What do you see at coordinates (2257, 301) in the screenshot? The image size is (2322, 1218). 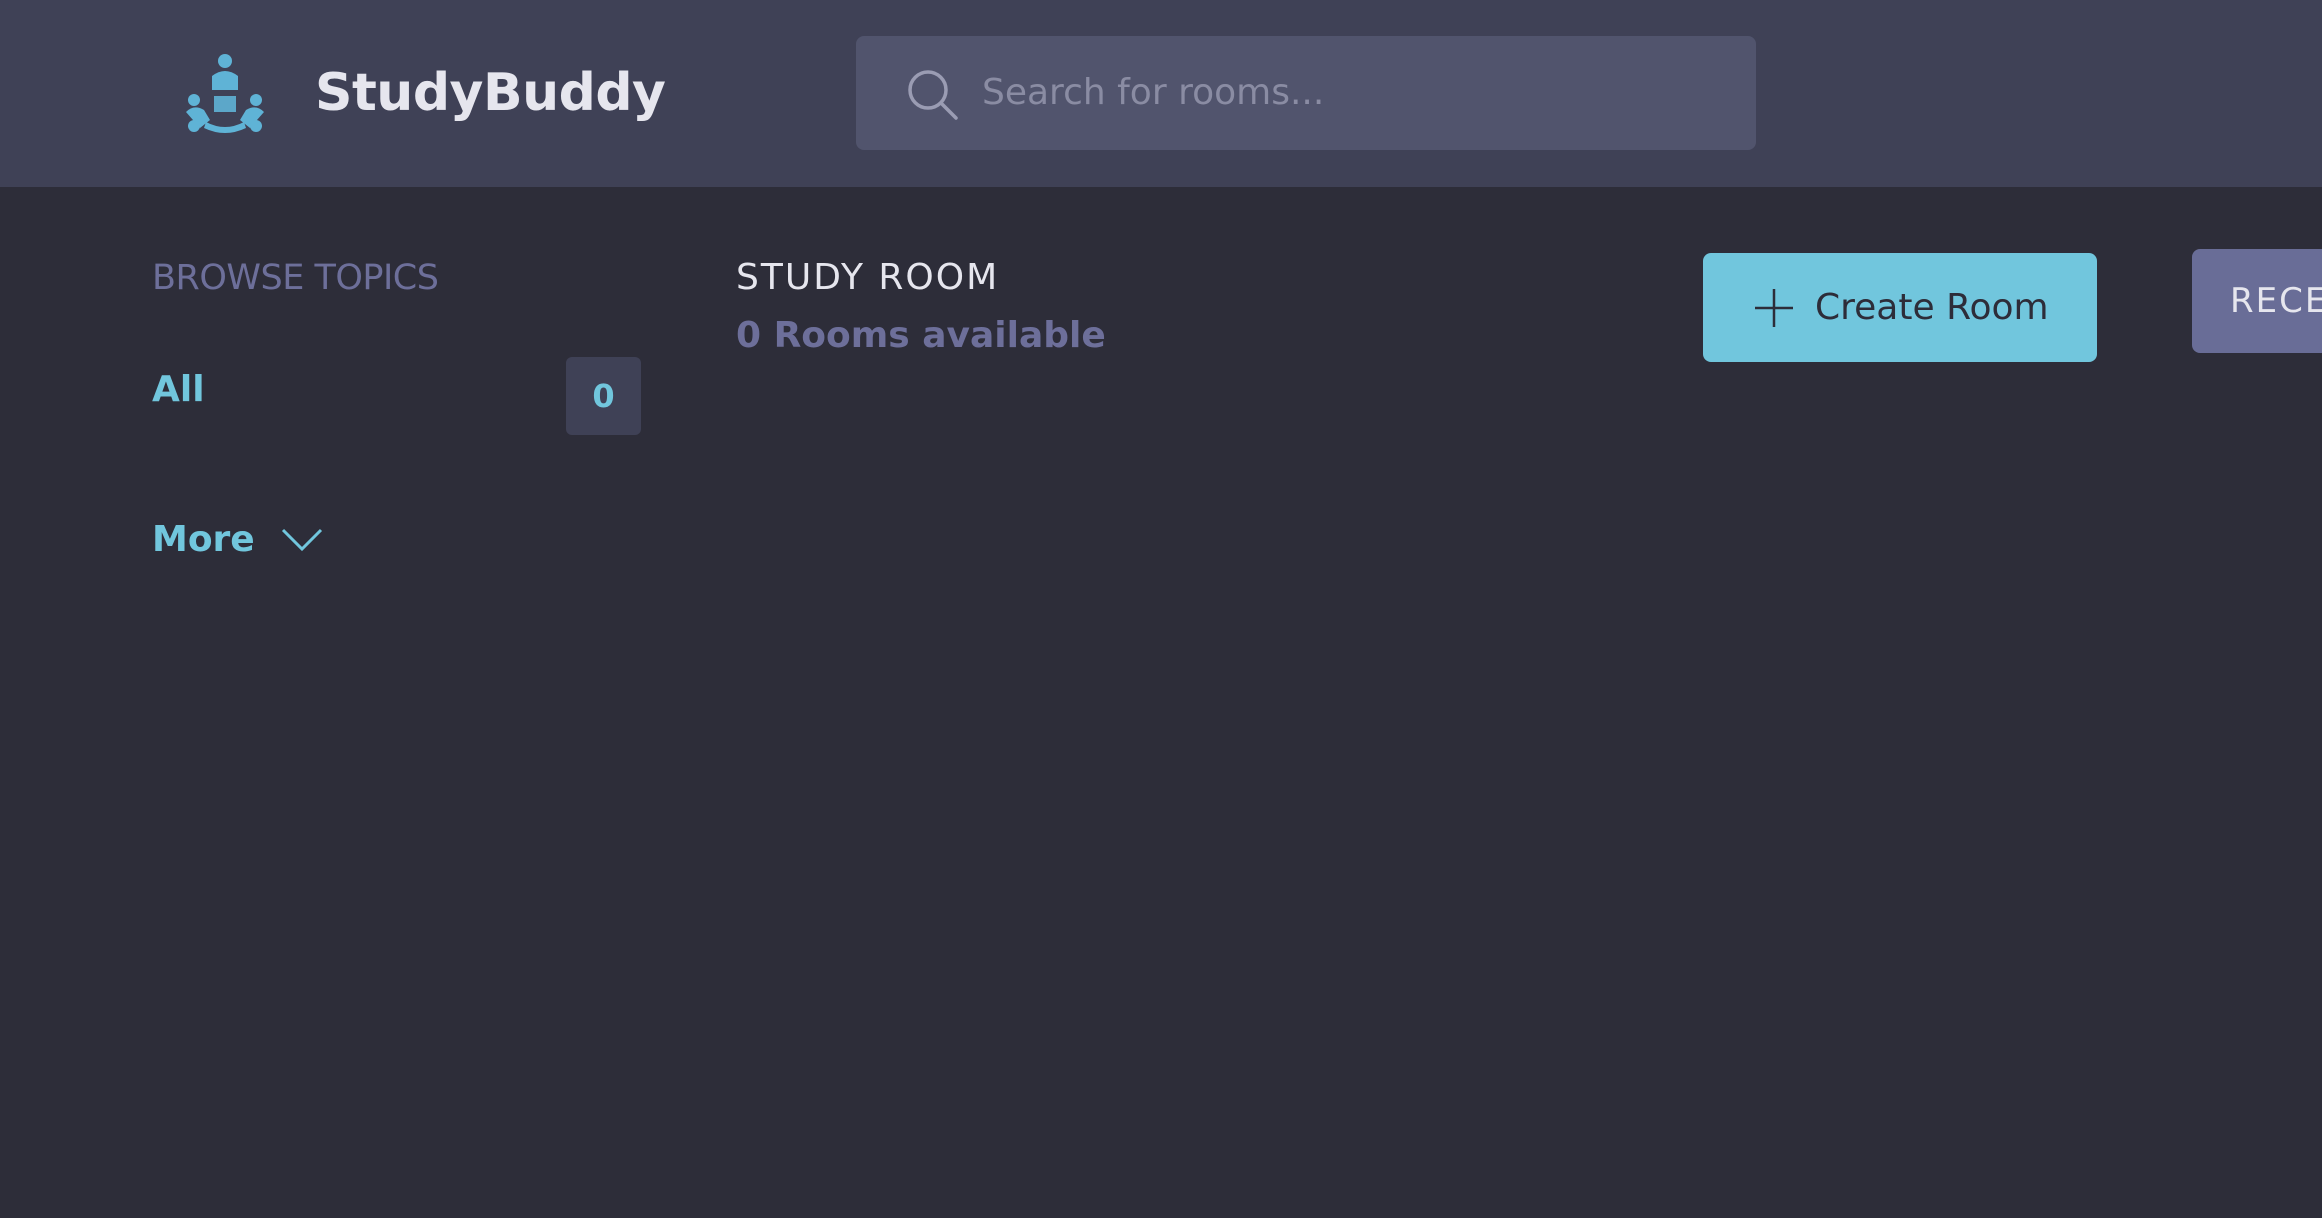 I see `recent-activities-header: RECE` at bounding box center [2257, 301].